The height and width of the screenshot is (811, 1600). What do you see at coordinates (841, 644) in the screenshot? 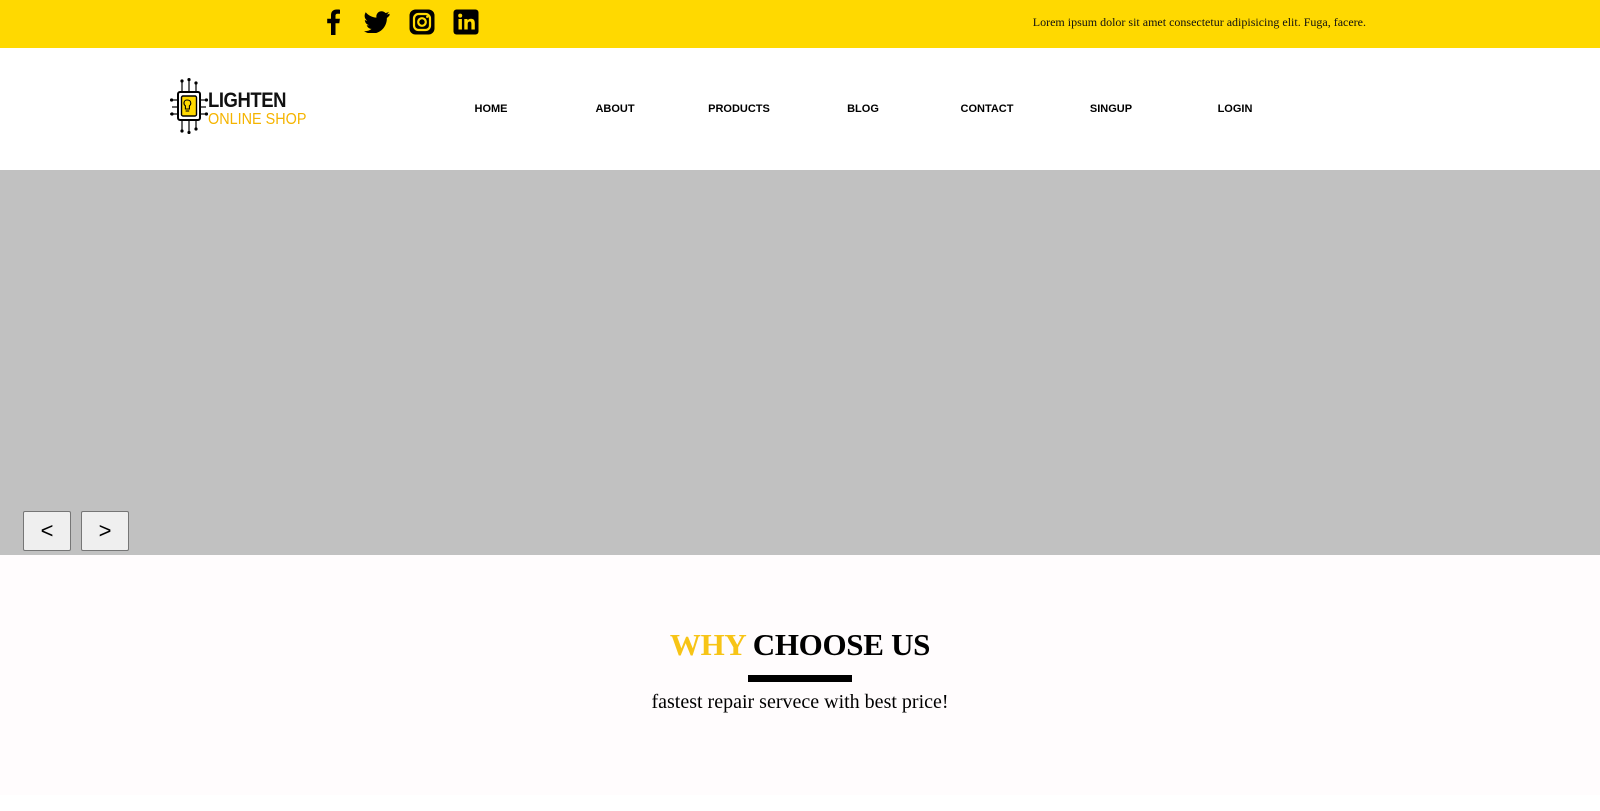
I see `section-title-main: CHOOSE US` at bounding box center [841, 644].